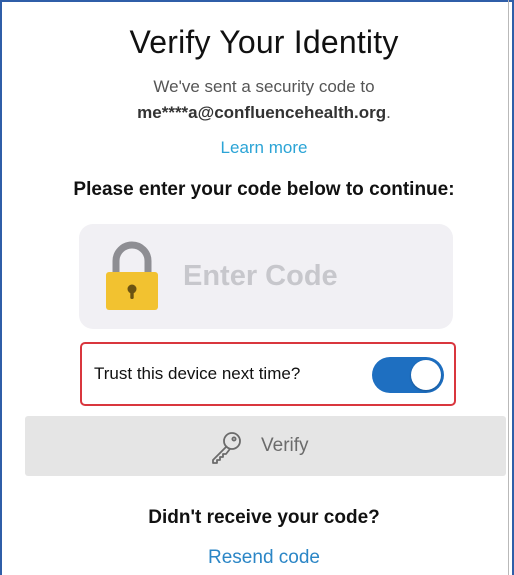 The image size is (514, 575). I want to click on verify-label: Verify, so click(285, 445).